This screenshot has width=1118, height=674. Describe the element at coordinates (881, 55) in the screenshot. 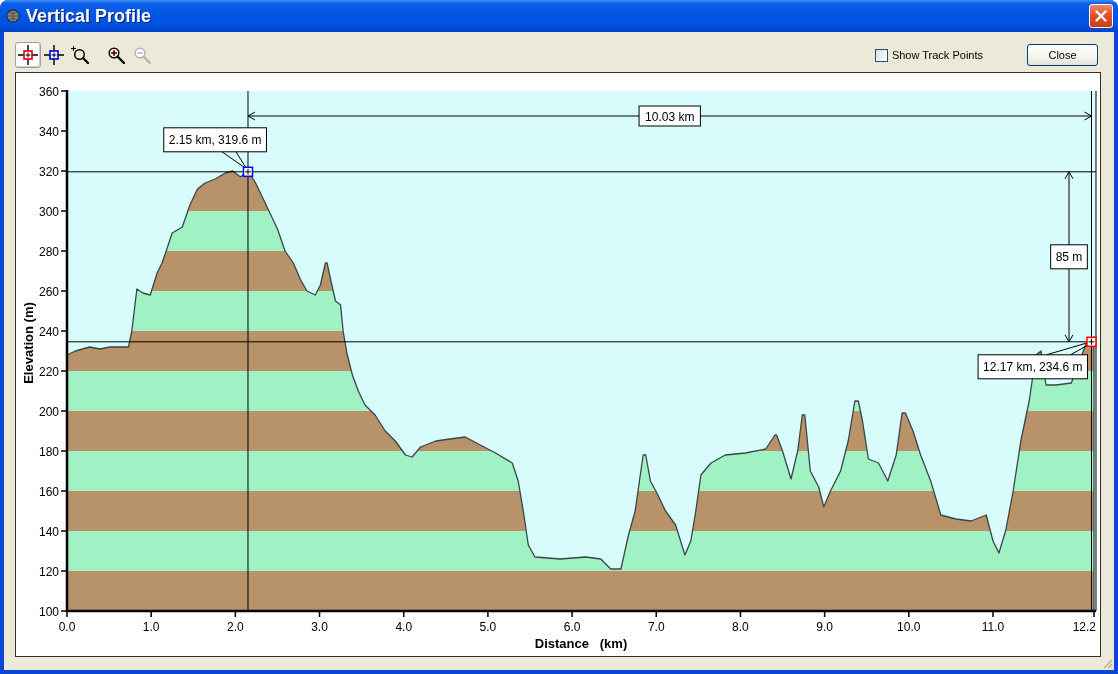

I see `checkbox` at that location.